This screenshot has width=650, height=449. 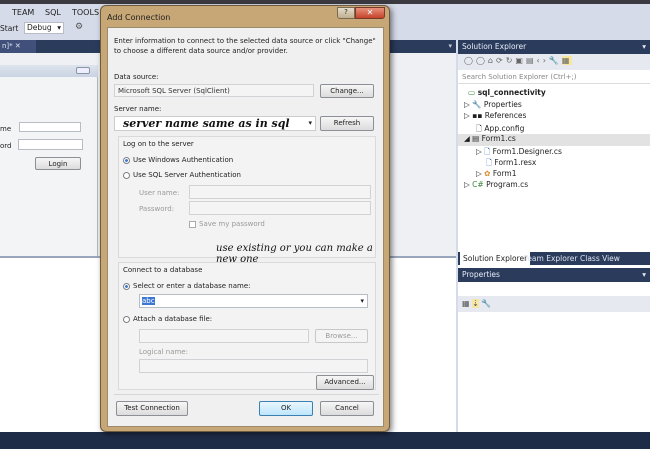 I want to click on menu-sql: SQL, so click(x=53, y=12).